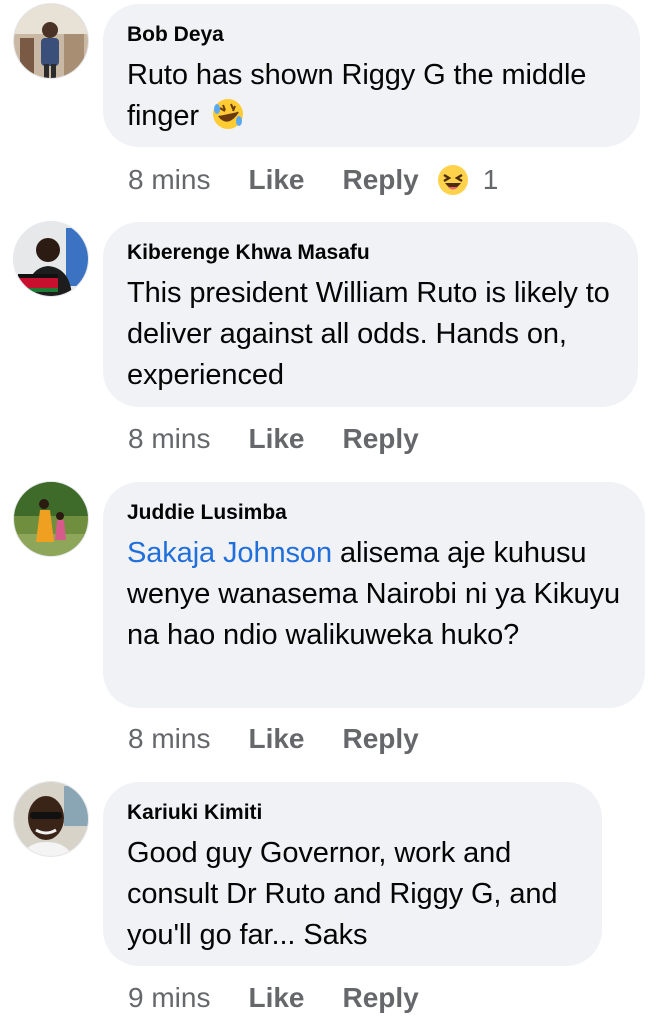  I want to click on comment-meta: 9 mins Like Reply, so click(273, 998).